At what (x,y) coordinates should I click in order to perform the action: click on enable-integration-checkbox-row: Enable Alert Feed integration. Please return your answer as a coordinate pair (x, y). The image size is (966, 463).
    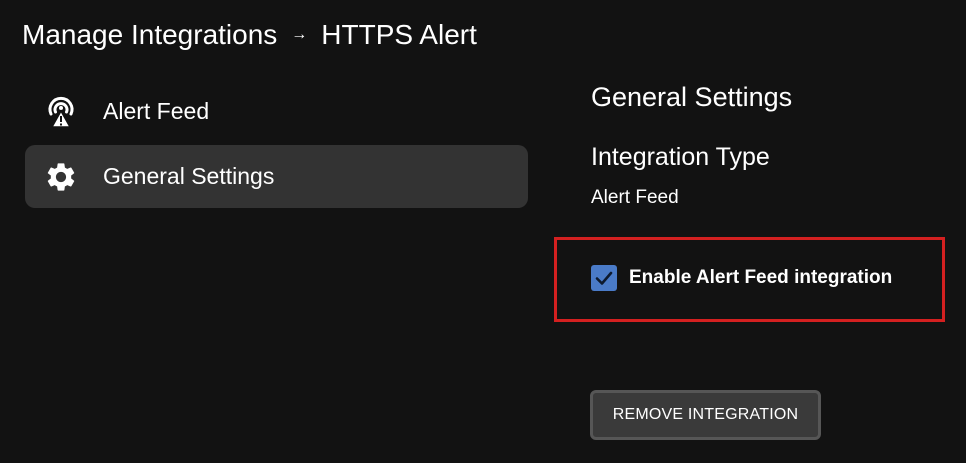
    Looking at the image, I should click on (741, 278).